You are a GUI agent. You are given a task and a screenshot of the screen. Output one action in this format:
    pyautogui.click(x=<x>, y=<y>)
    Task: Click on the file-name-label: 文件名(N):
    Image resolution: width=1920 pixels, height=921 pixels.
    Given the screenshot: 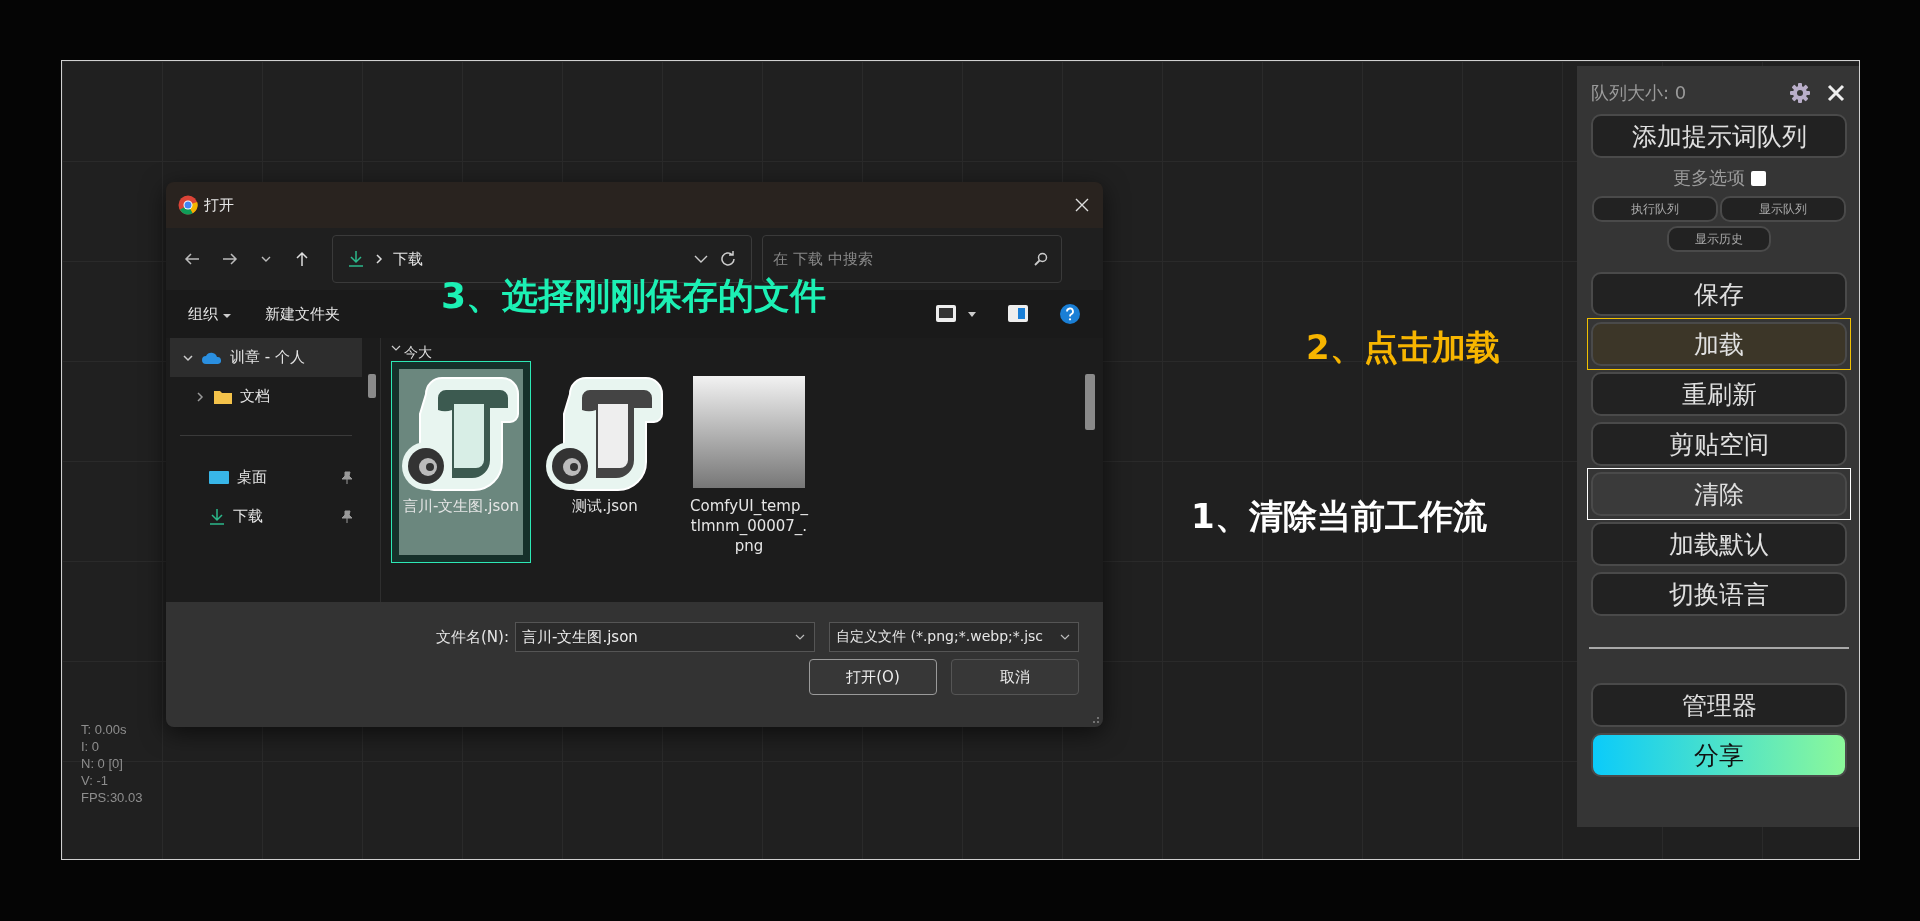 What is the action you would take?
    pyautogui.click(x=472, y=637)
    